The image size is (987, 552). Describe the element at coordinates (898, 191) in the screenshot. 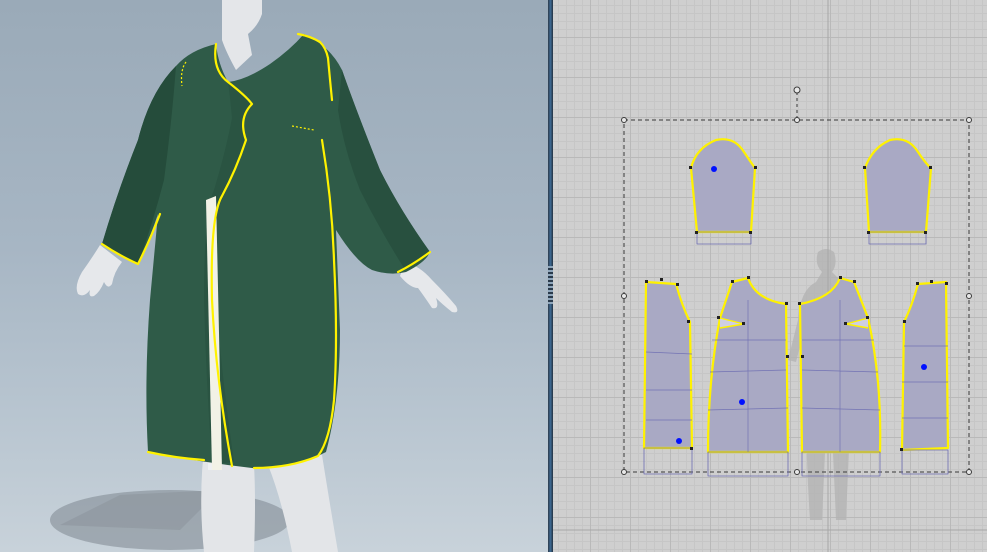

I see `pattern-piece-right-sleeve` at that location.